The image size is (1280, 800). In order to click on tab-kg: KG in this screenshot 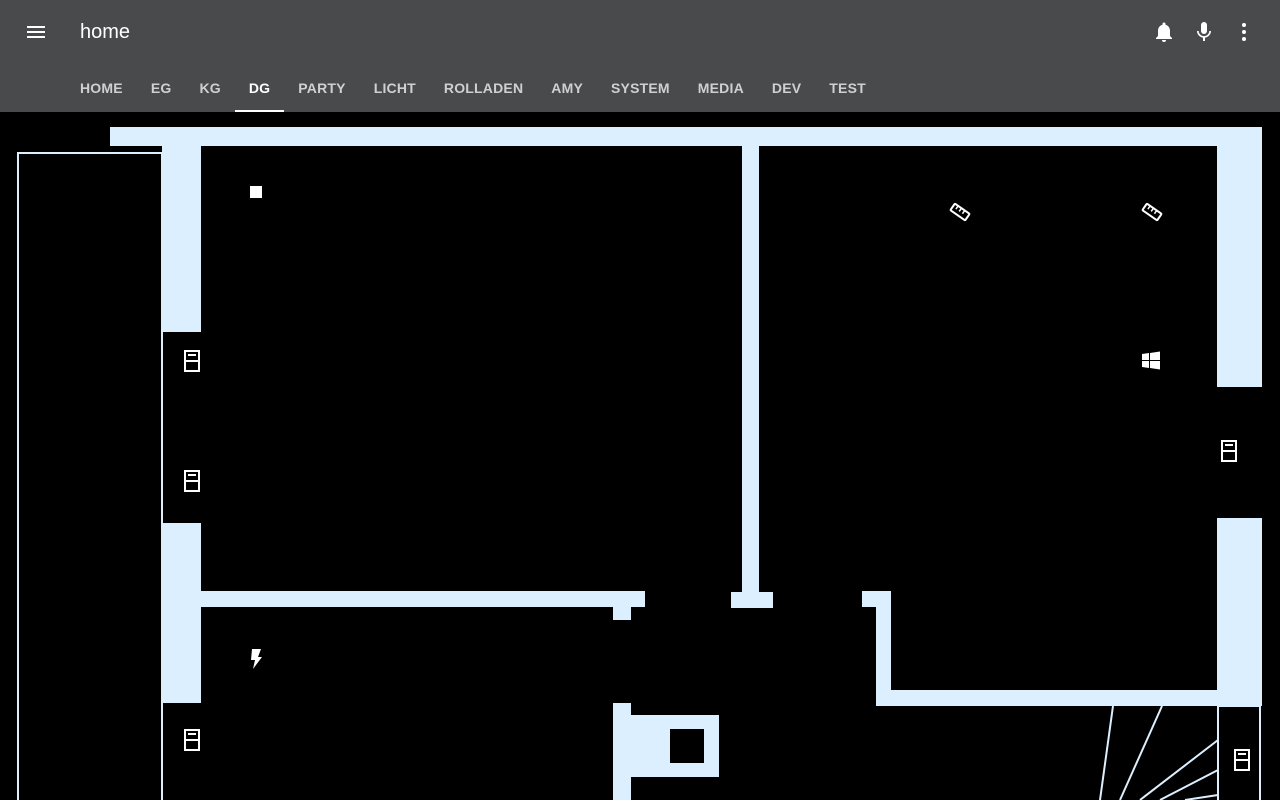, I will do `click(209, 88)`.